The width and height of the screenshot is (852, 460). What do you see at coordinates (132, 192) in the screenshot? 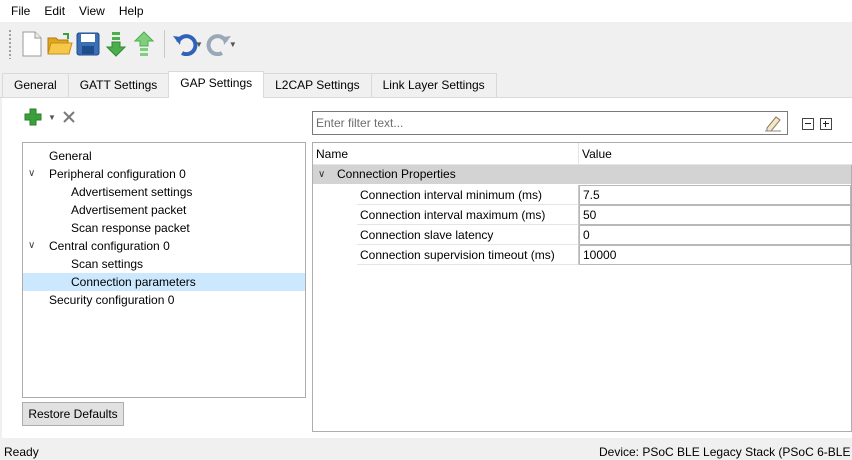
I see `tree-item-label: Advertisement settings` at bounding box center [132, 192].